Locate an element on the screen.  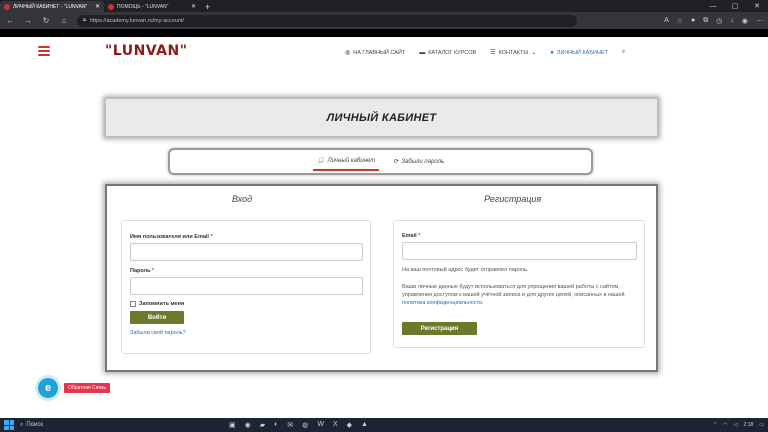
windows-start-icon is located at coordinates (9, 425).